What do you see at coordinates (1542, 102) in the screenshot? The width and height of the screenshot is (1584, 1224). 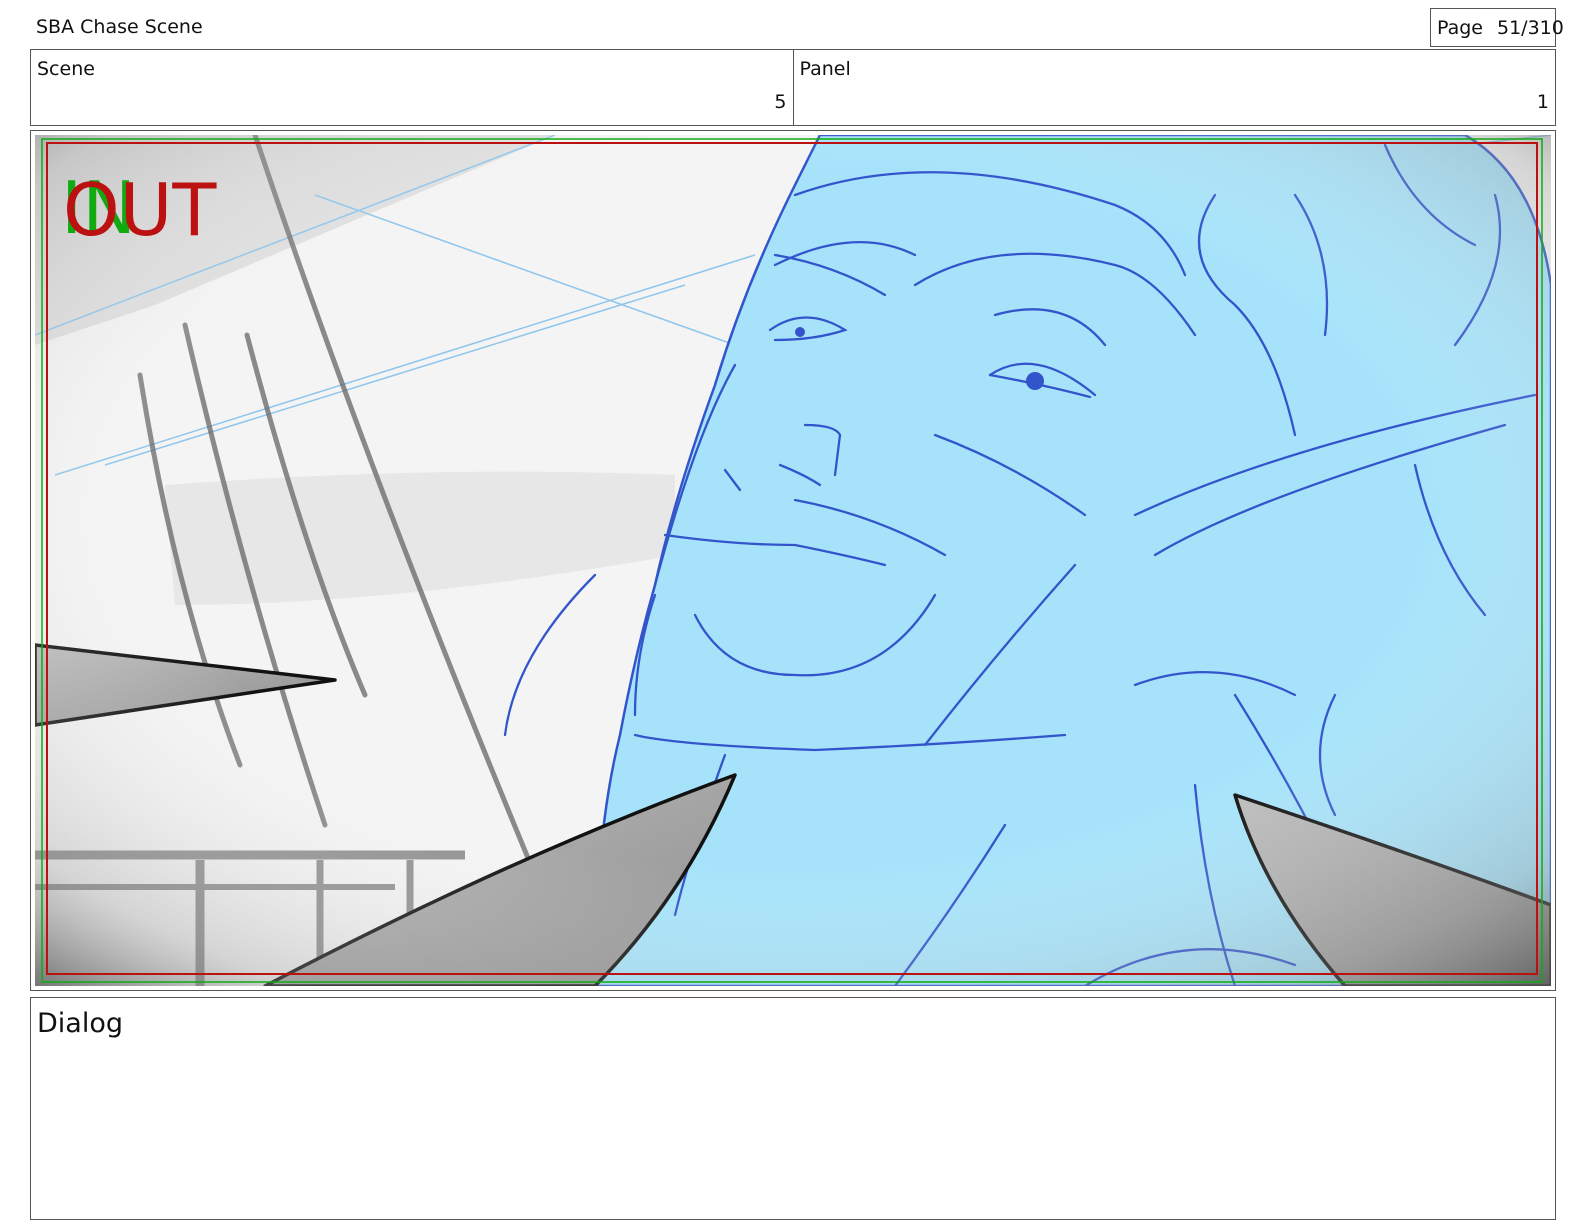 I see `panel-number: 1` at bounding box center [1542, 102].